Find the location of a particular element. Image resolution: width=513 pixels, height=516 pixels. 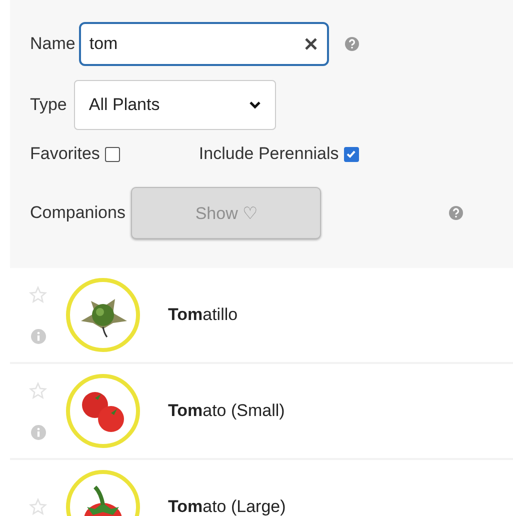

companions-label: Companions is located at coordinates (78, 213).